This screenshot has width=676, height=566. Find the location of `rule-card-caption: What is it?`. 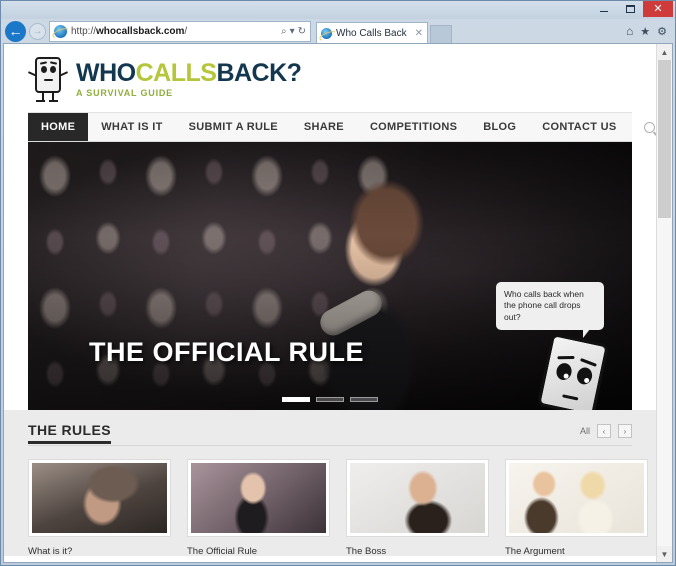

rule-card-caption: What is it? is located at coordinates (50, 551).